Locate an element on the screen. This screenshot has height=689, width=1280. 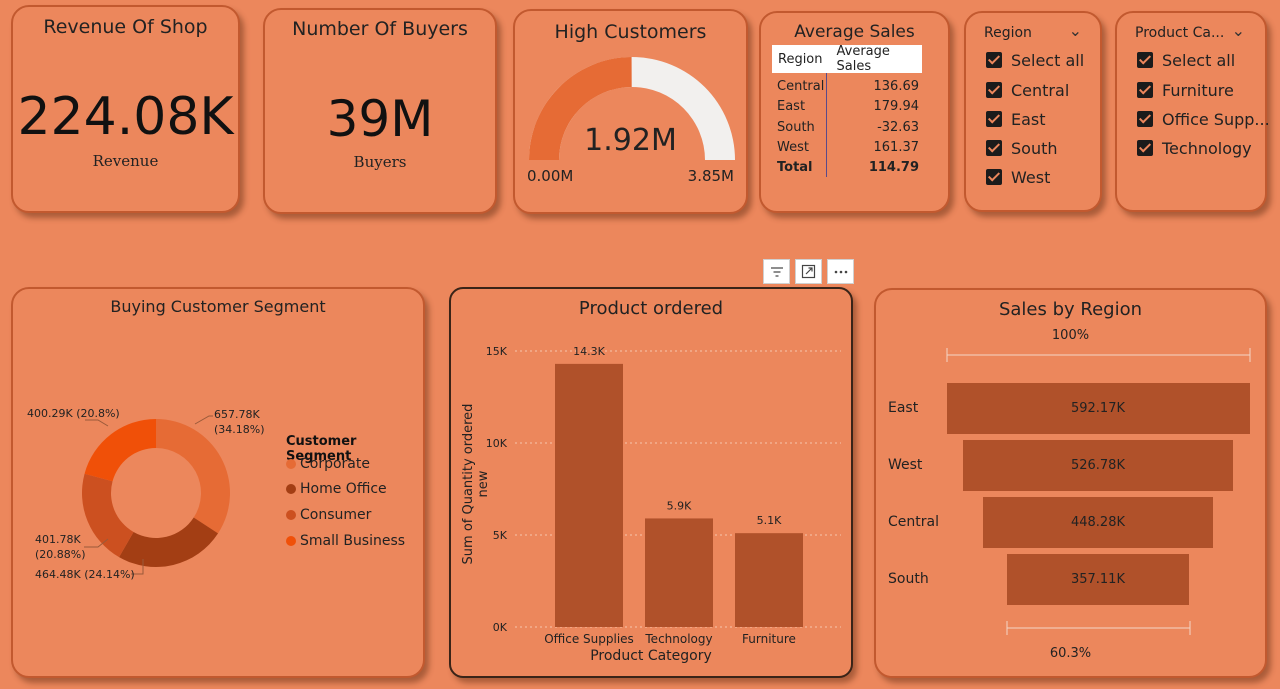
header-average-sales: Average Sales is located at coordinates (879, 59).